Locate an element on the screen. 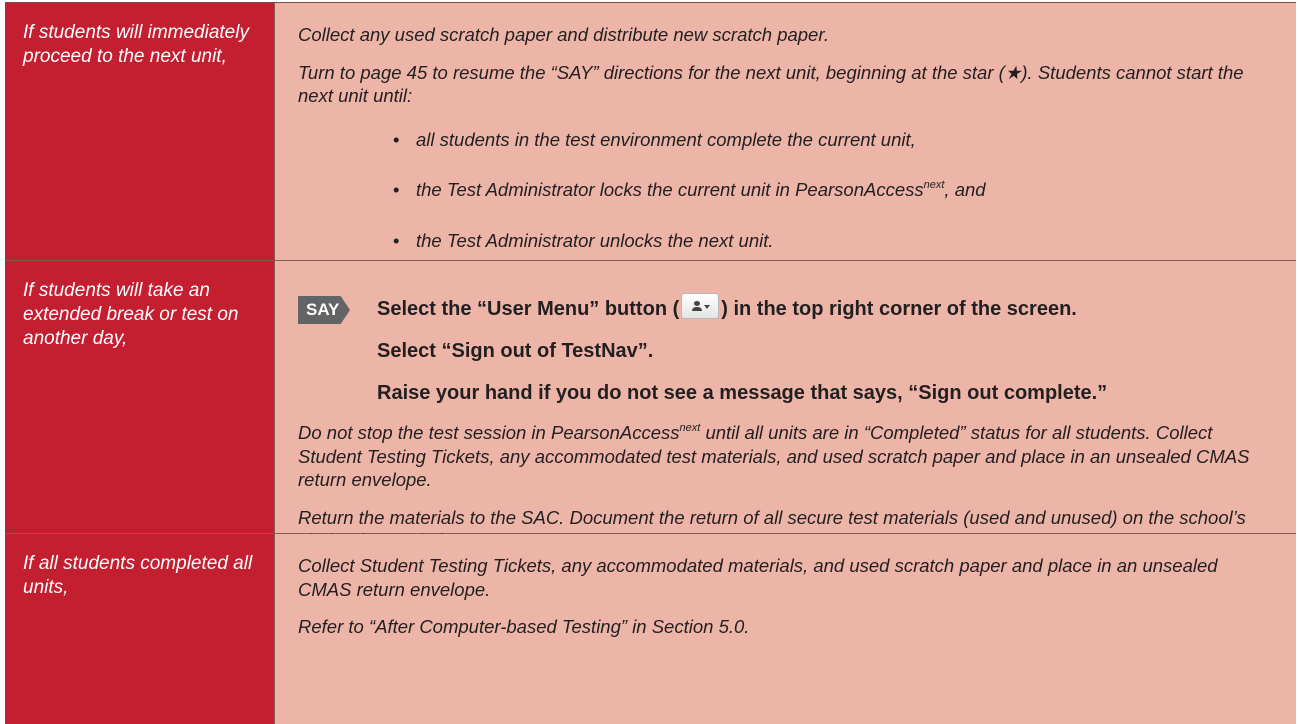  say-badge: SAY is located at coordinates (324, 310).